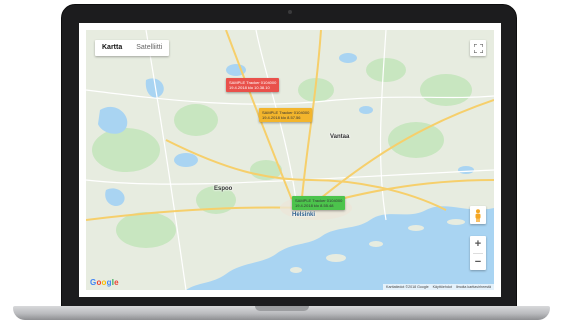  I want to click on map-type-satellite-button: Satelliitti, so click(149, 48).